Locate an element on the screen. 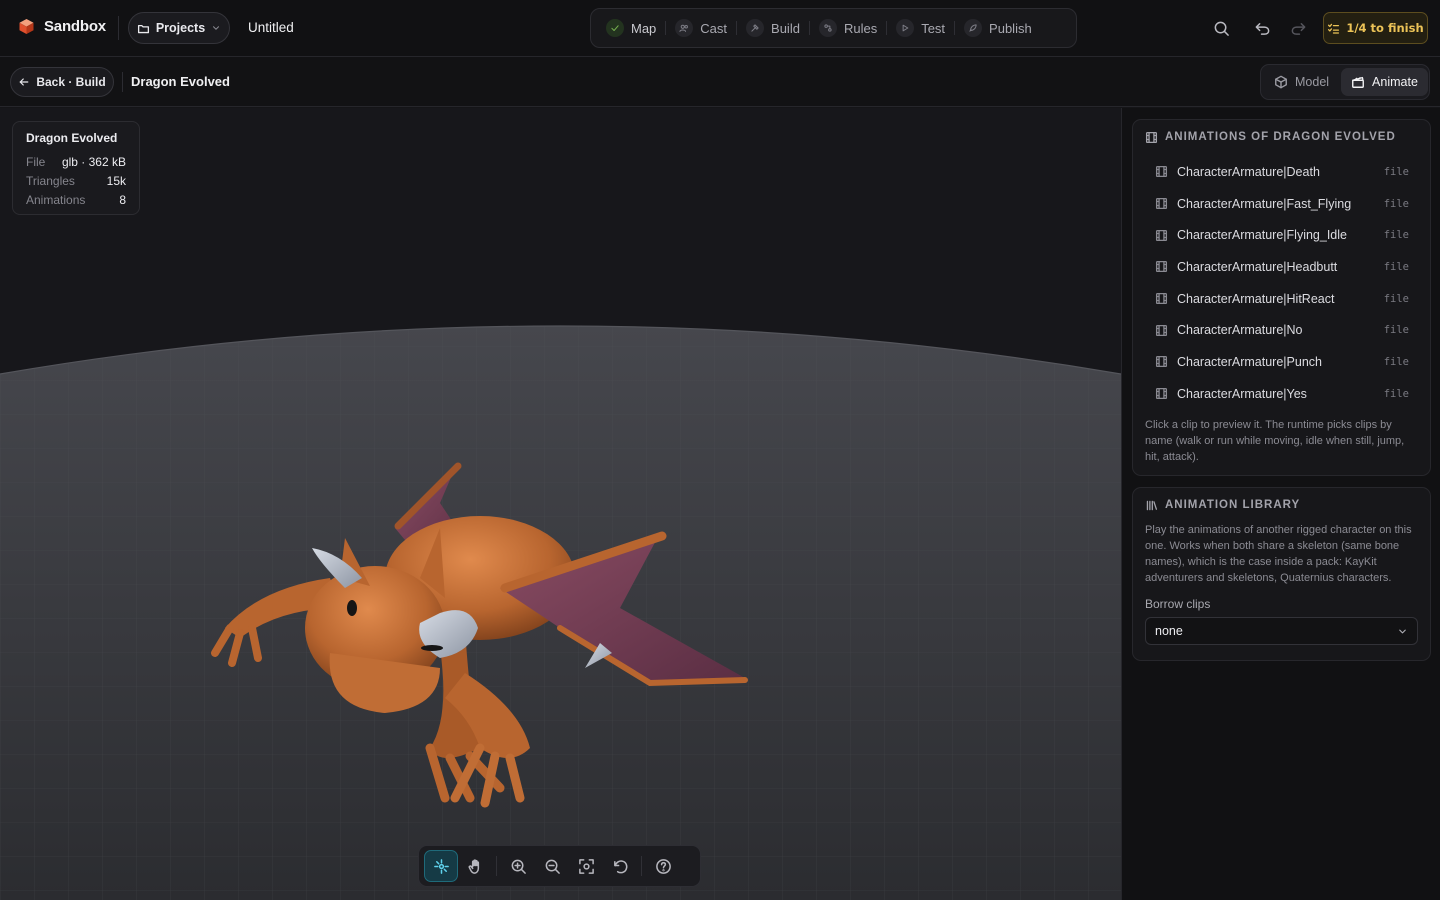  progress-label: 1/4 to finish is located at coordinates (1385, 28).